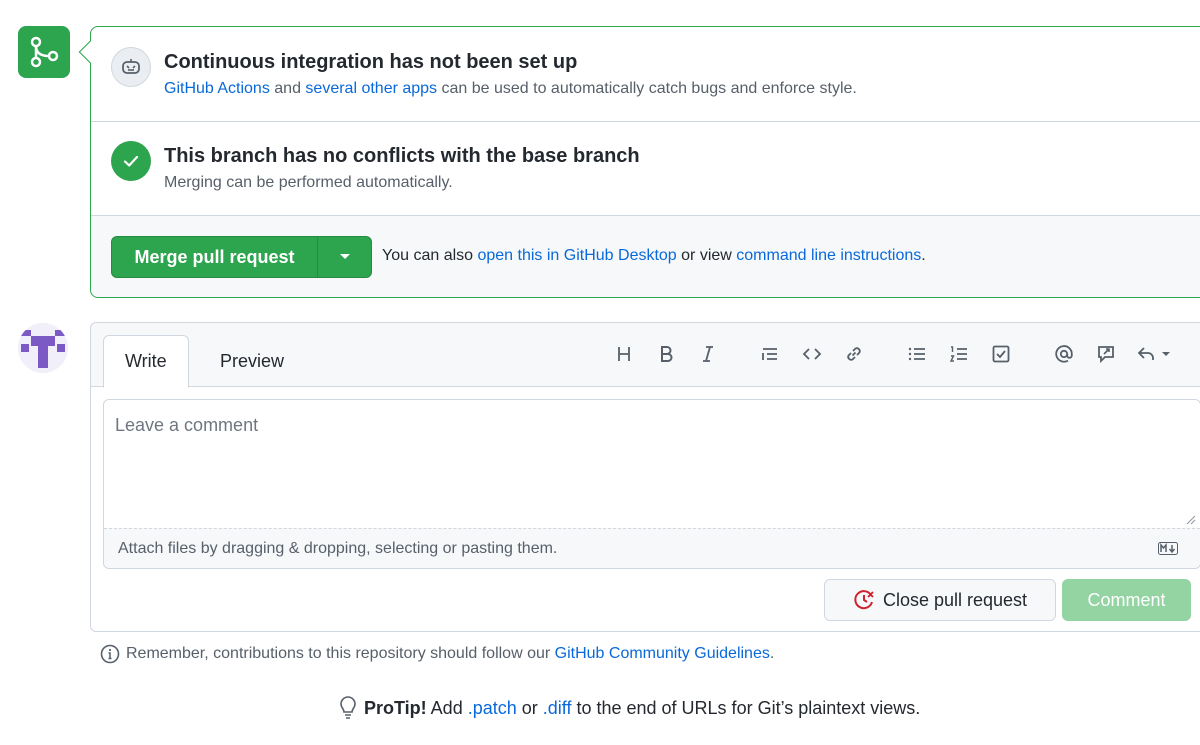  What do you see at coordinates (923, 255) in the screenshot?
I see `period-text: .` at bounding box center [923, 255].